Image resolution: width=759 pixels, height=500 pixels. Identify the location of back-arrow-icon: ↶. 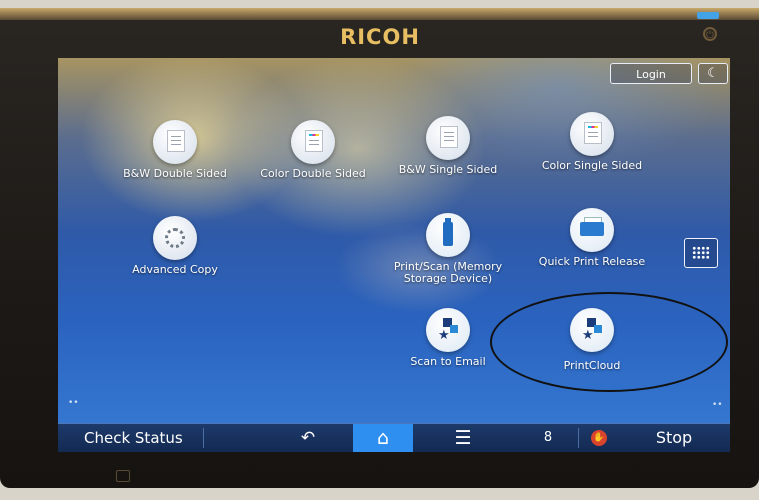
(308, 438).